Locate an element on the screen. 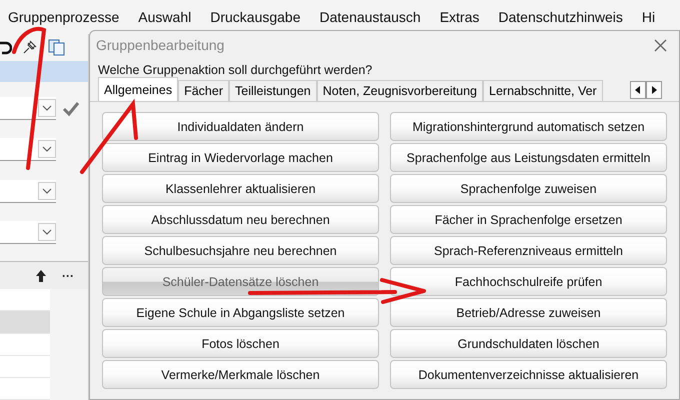 The height and width of the screenshot is (400, 680). action-button: Individualdaten ändern is located at coordinates (240, 126).